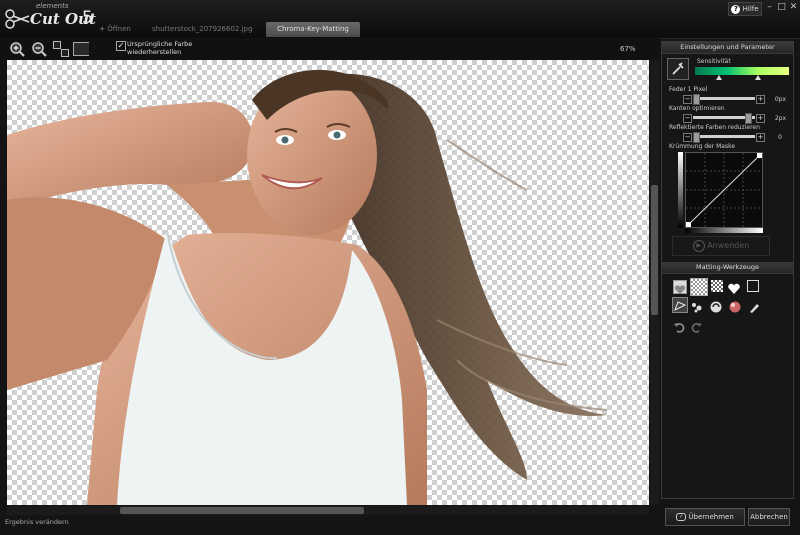  I want to click on edges-knob, so click(748, 118).